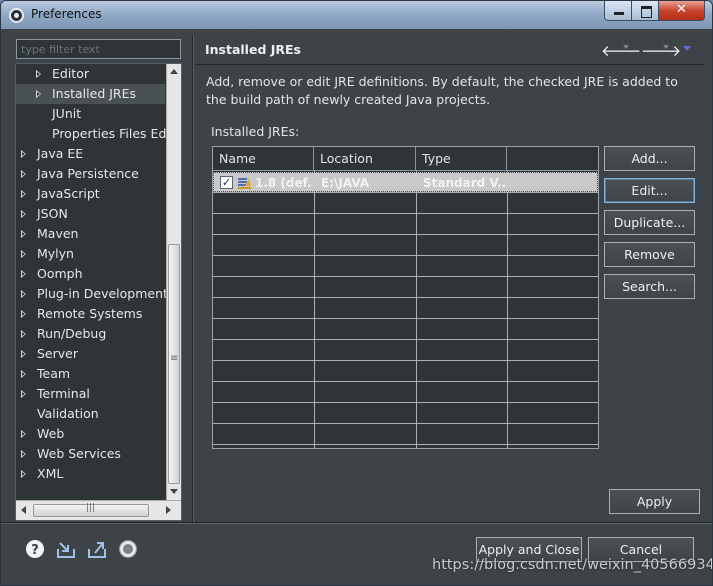 The height and width of the screenshot is (586, 713). I want to click on tree-item: Installed JREs, so click(90, 94).